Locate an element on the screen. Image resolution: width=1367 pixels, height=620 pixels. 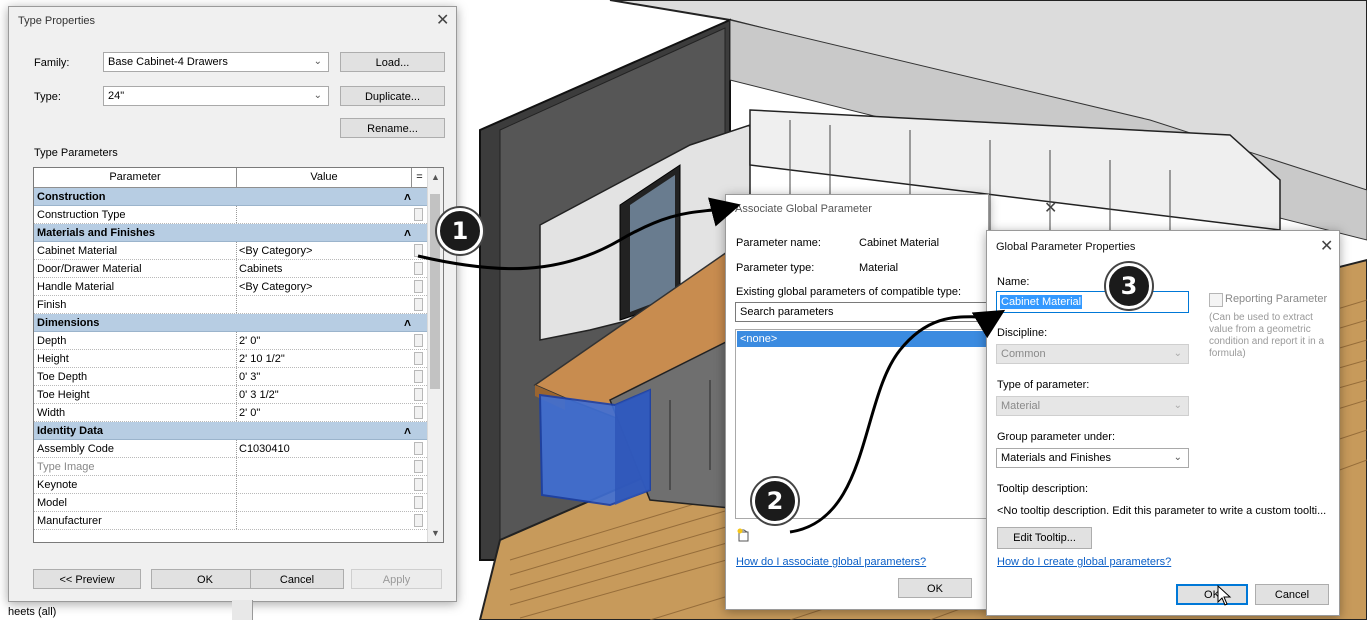
parameter-value: Cabinets is located at coordinates (324, 269).